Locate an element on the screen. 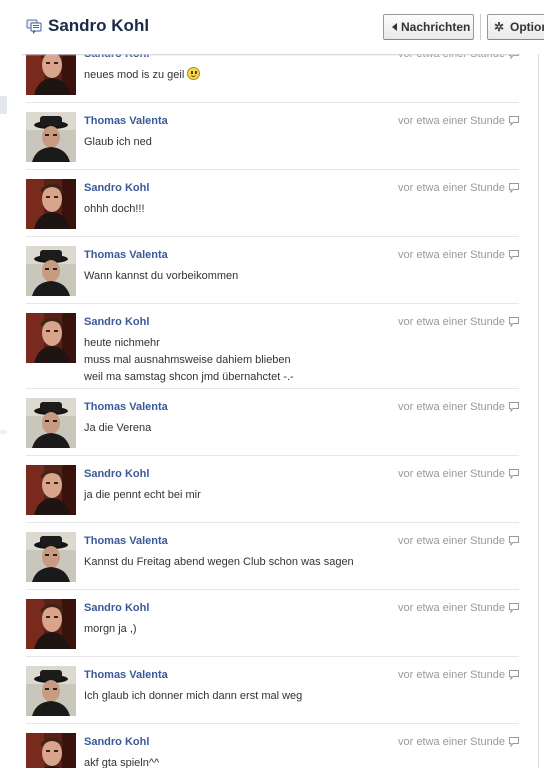 This screenshot has height=768, width=544. message-text: neues mod is zu geil is located at coordinates (134, 75).